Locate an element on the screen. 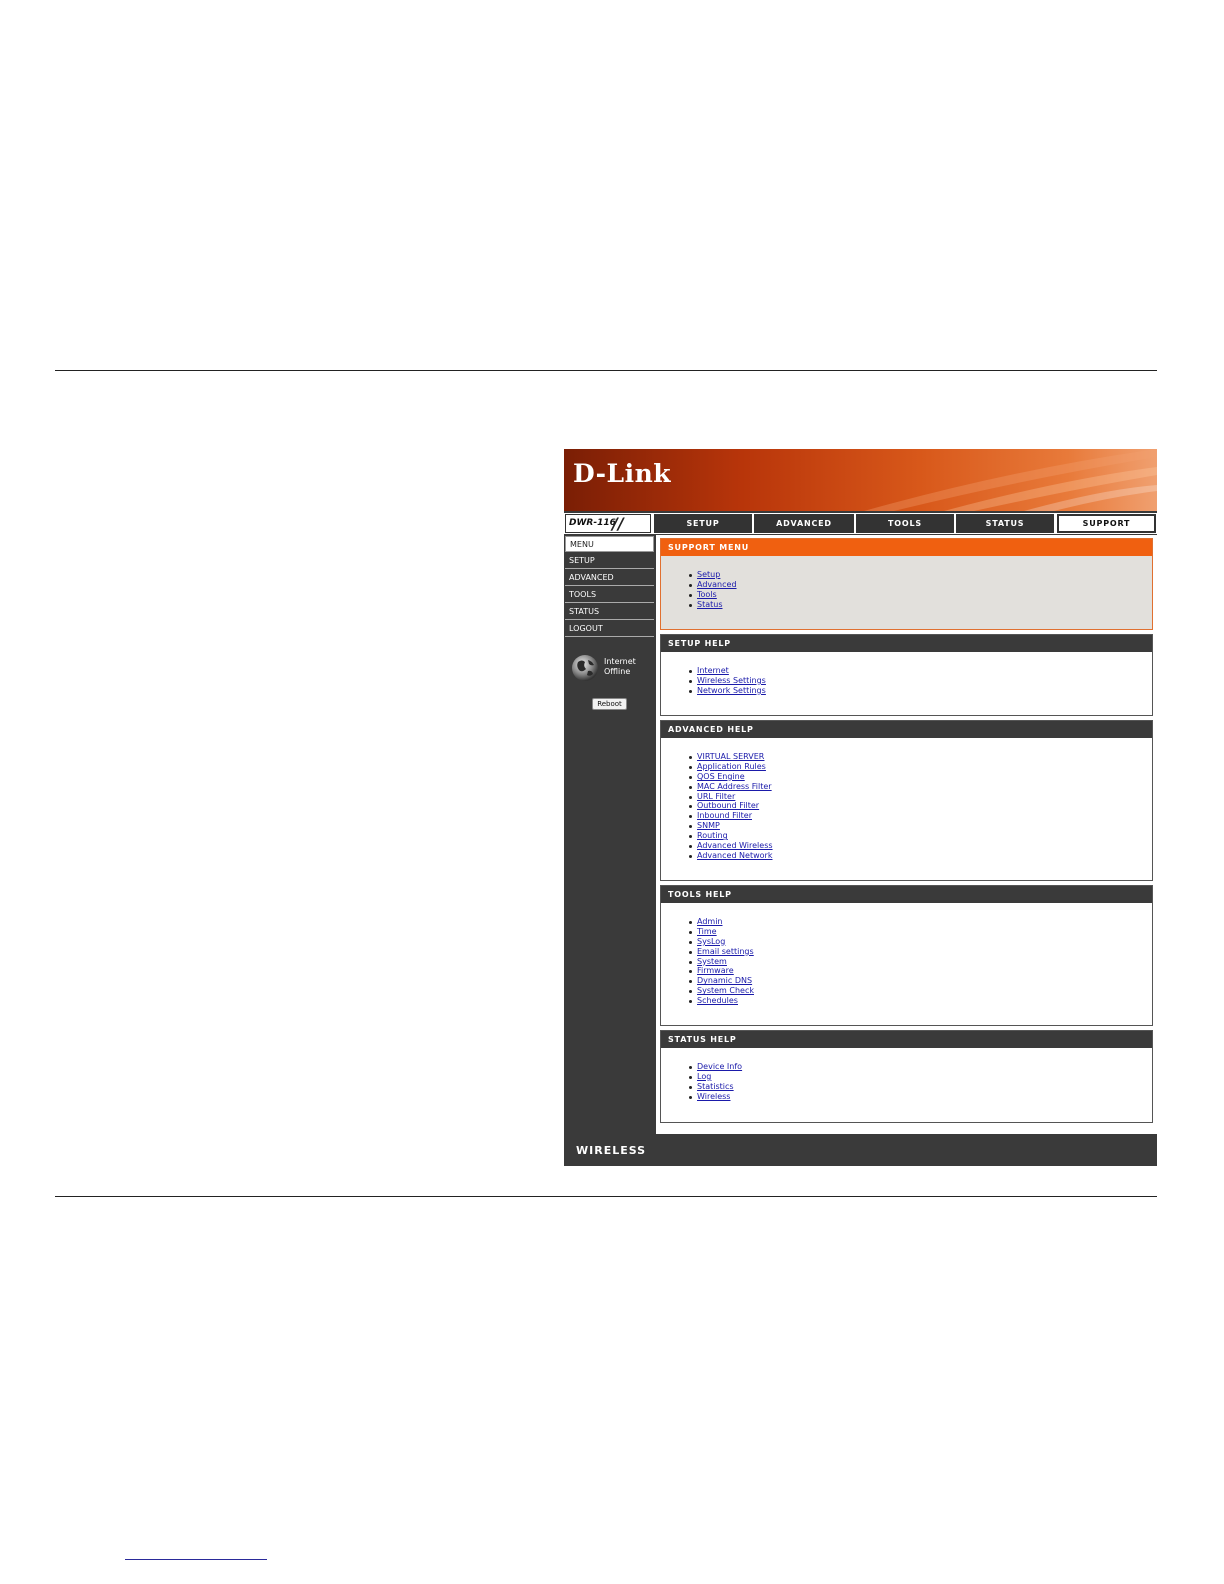  tab-advanced: ADVANCED is located at coordinates (804, 523).